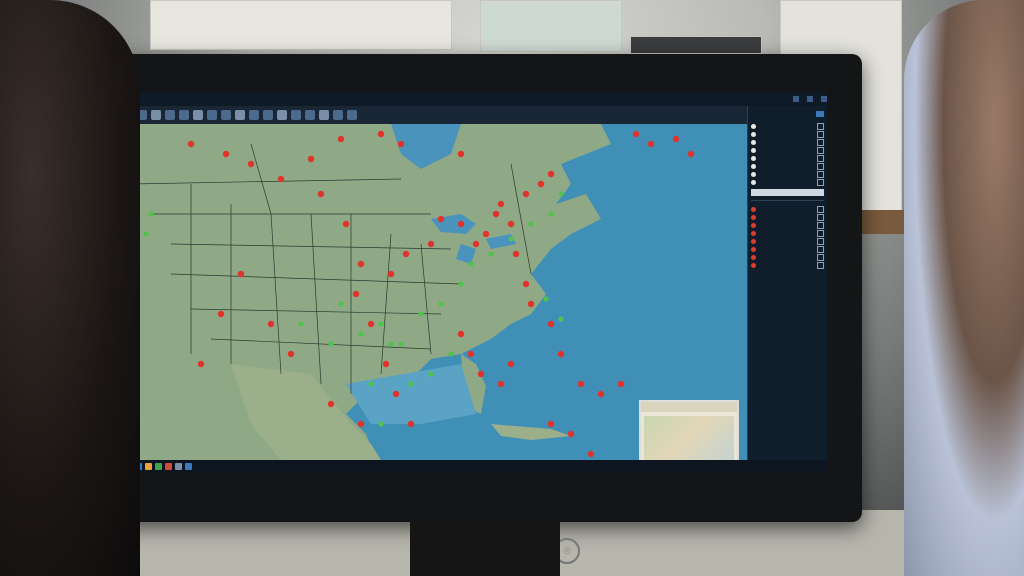 The height and width of the screenshot is (576, 1024). Describe the element at coordinates (824, 99) in the screenshot. I see `win-close-button` at that location.